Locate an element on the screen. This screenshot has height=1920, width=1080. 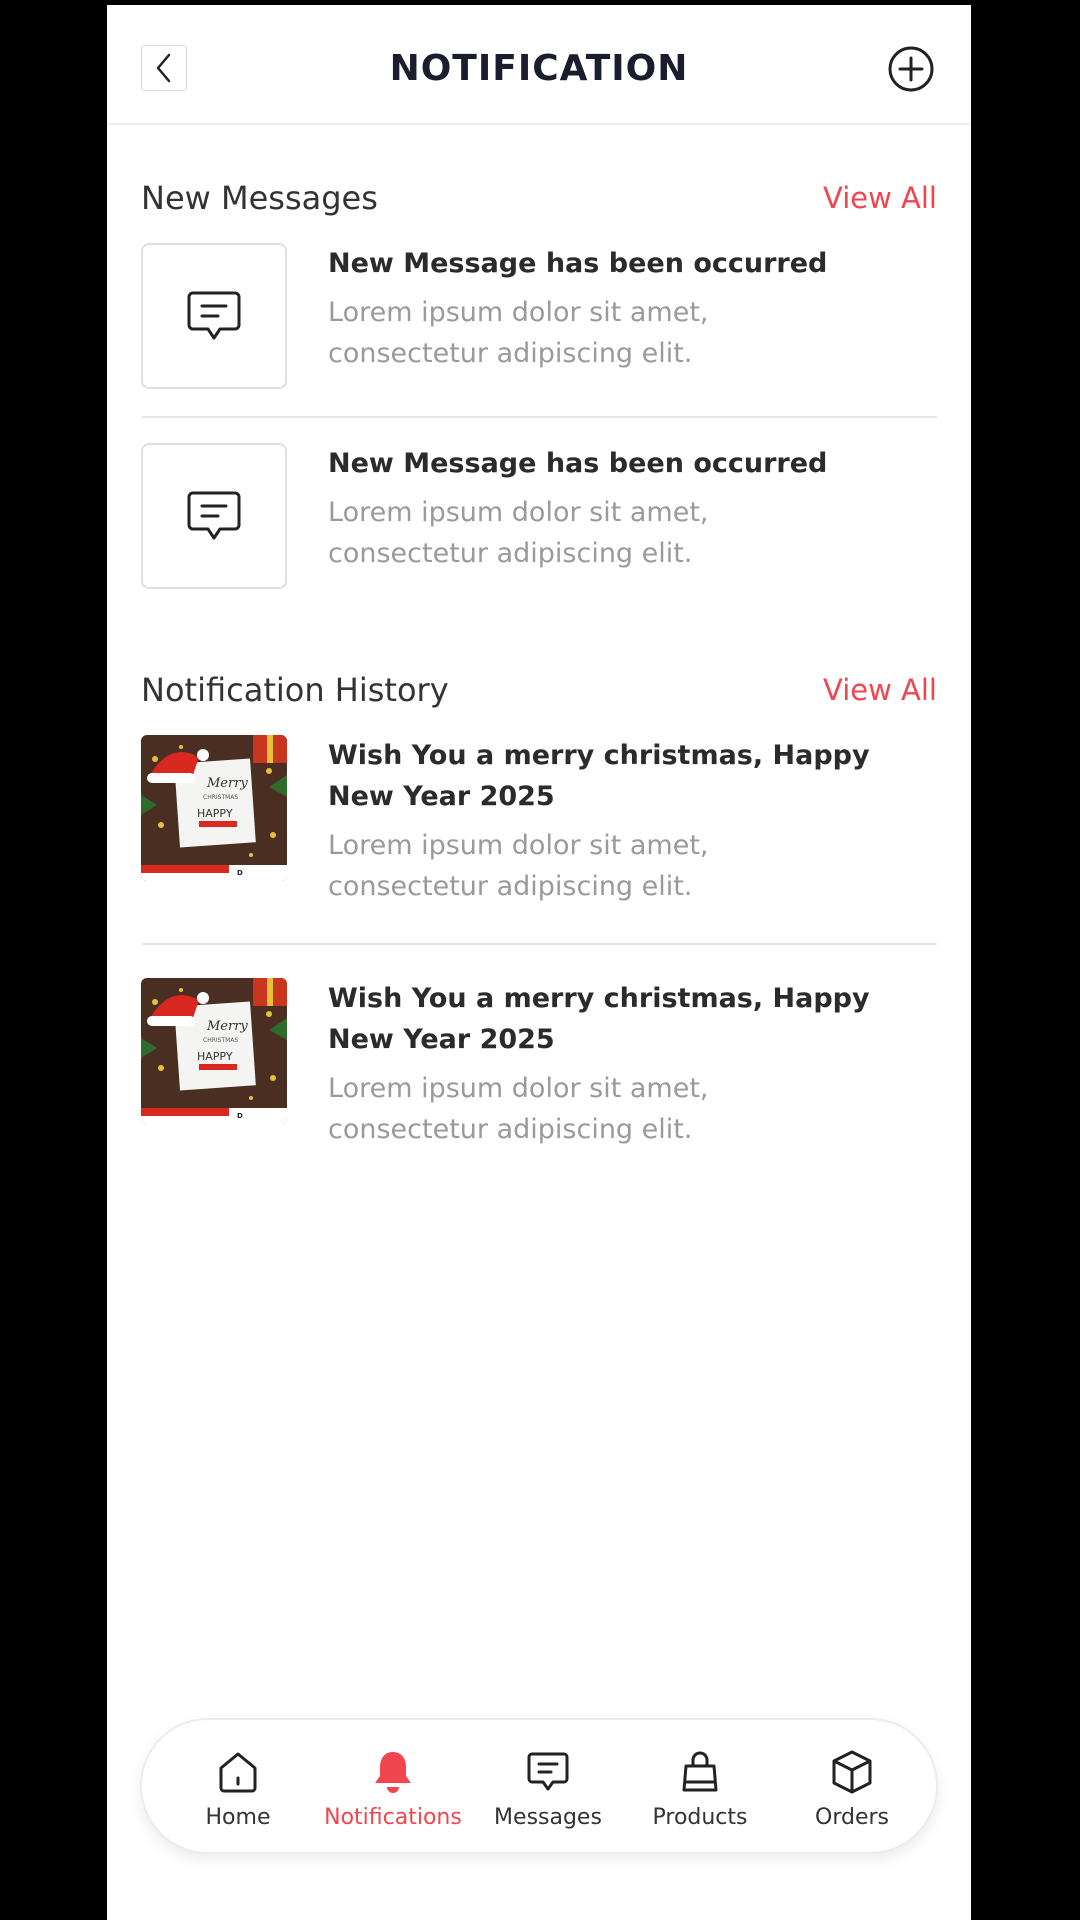
nav-orders: Orders is located at coordinates (852, 1788).